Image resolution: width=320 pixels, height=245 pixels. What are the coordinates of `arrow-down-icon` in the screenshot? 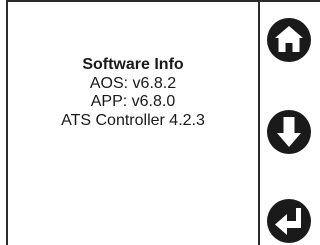 It's located at (289, 132).